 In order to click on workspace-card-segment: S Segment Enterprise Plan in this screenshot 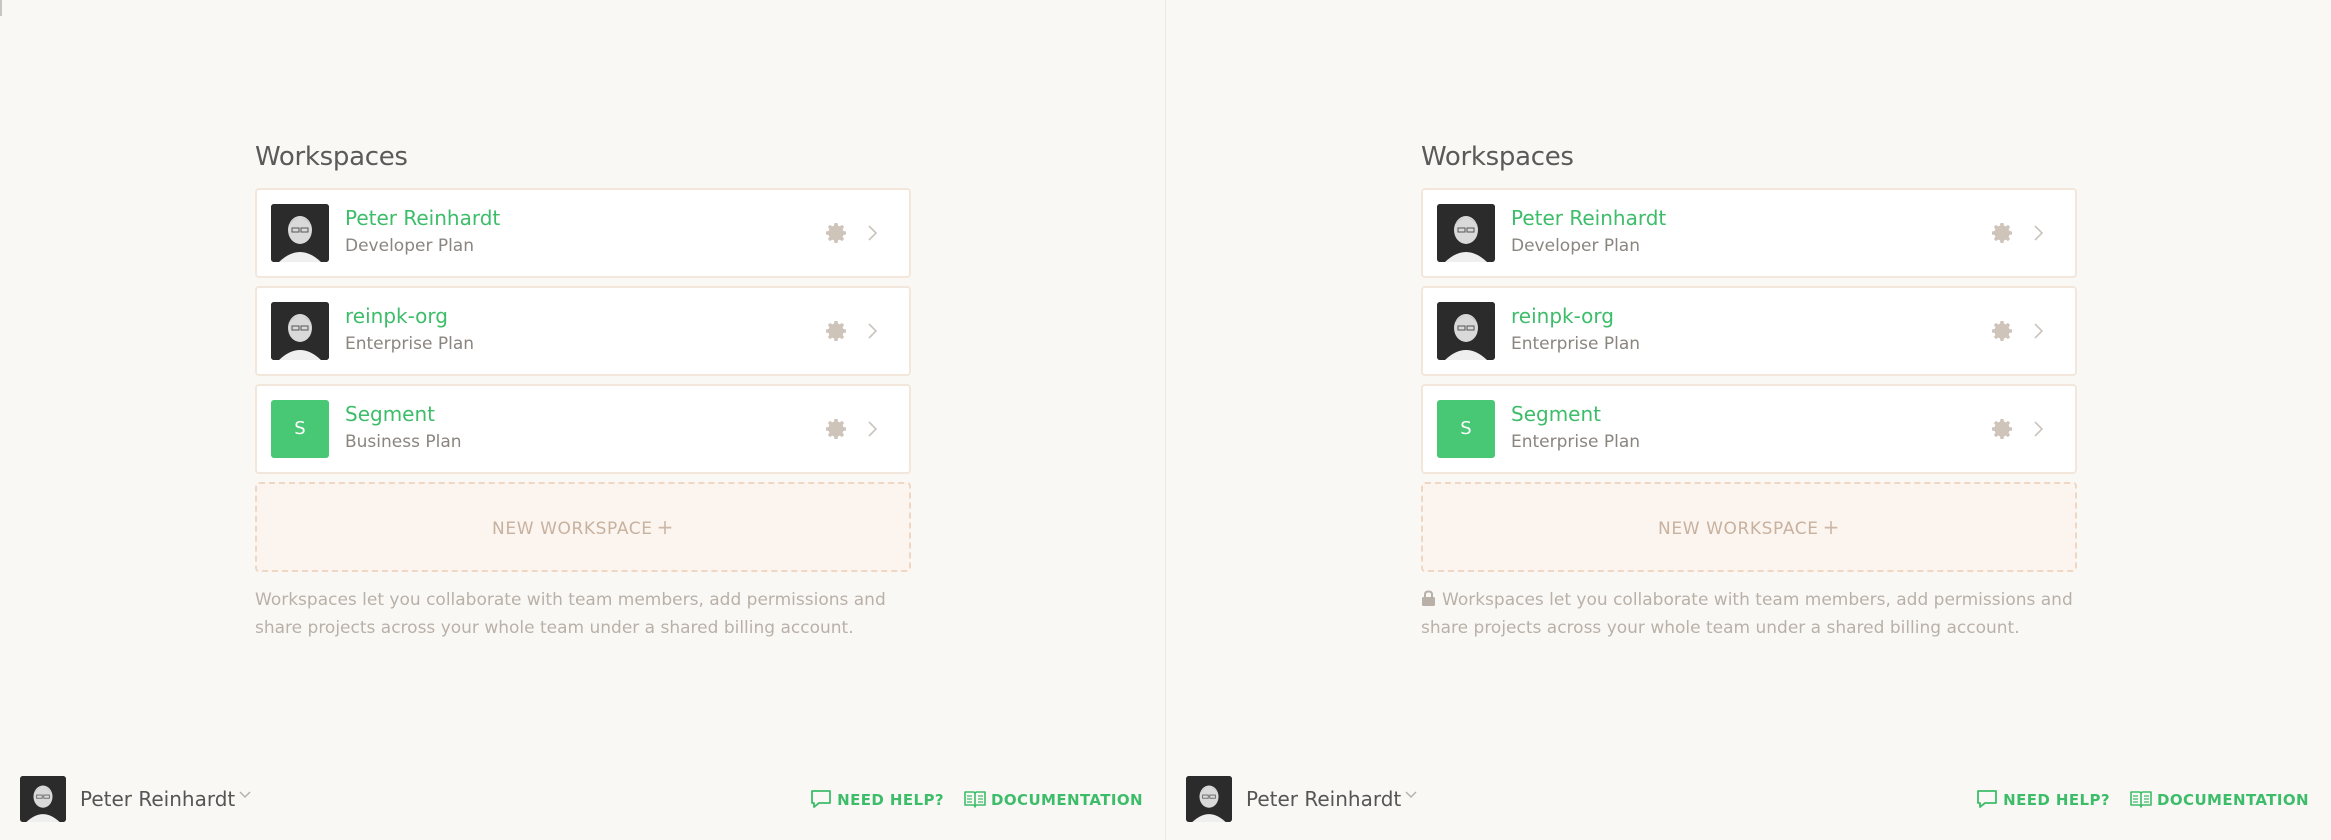, I will do `click(1749, 429)`.